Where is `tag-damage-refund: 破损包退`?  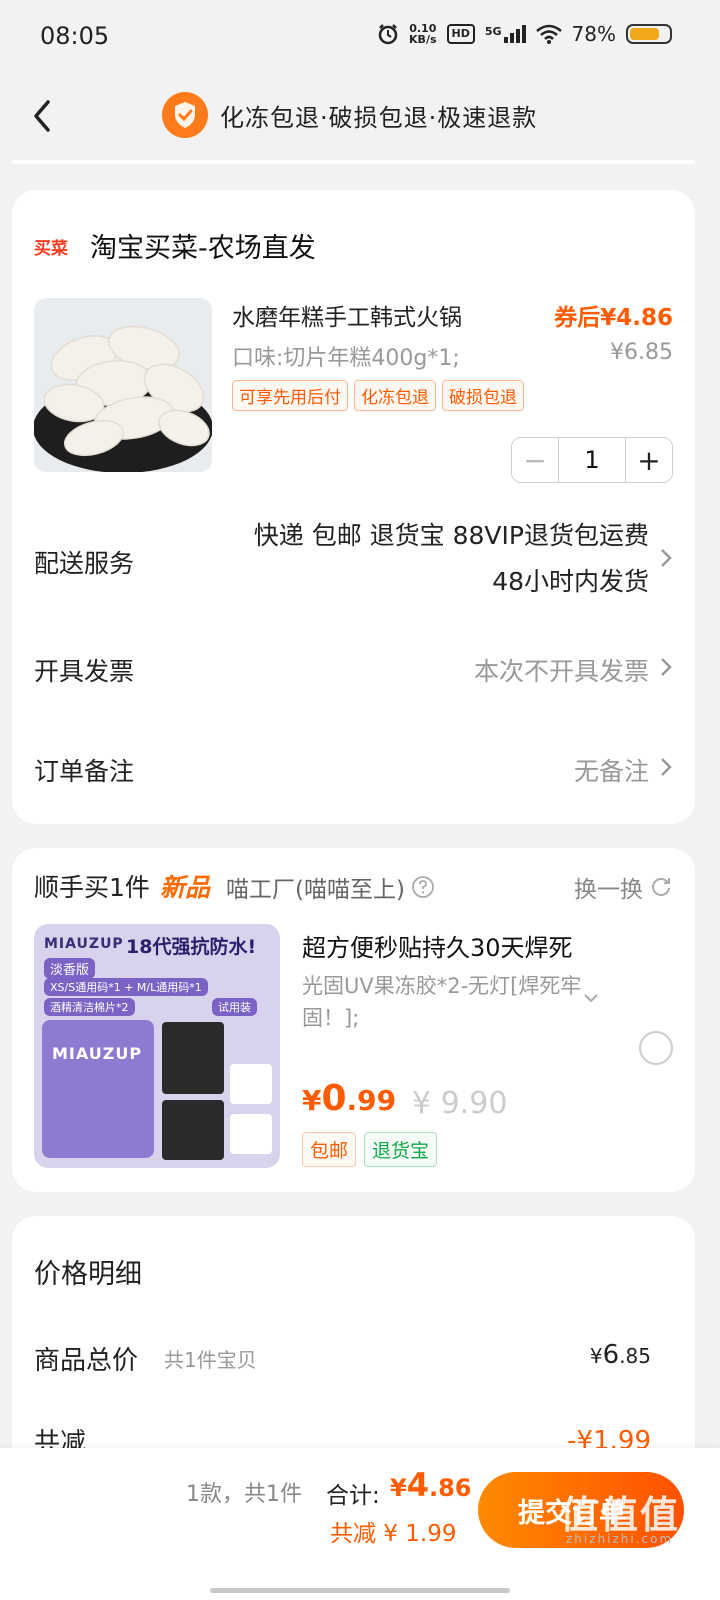
tag-damage-refund: 破损包退 is located at coordinates (483, 395).